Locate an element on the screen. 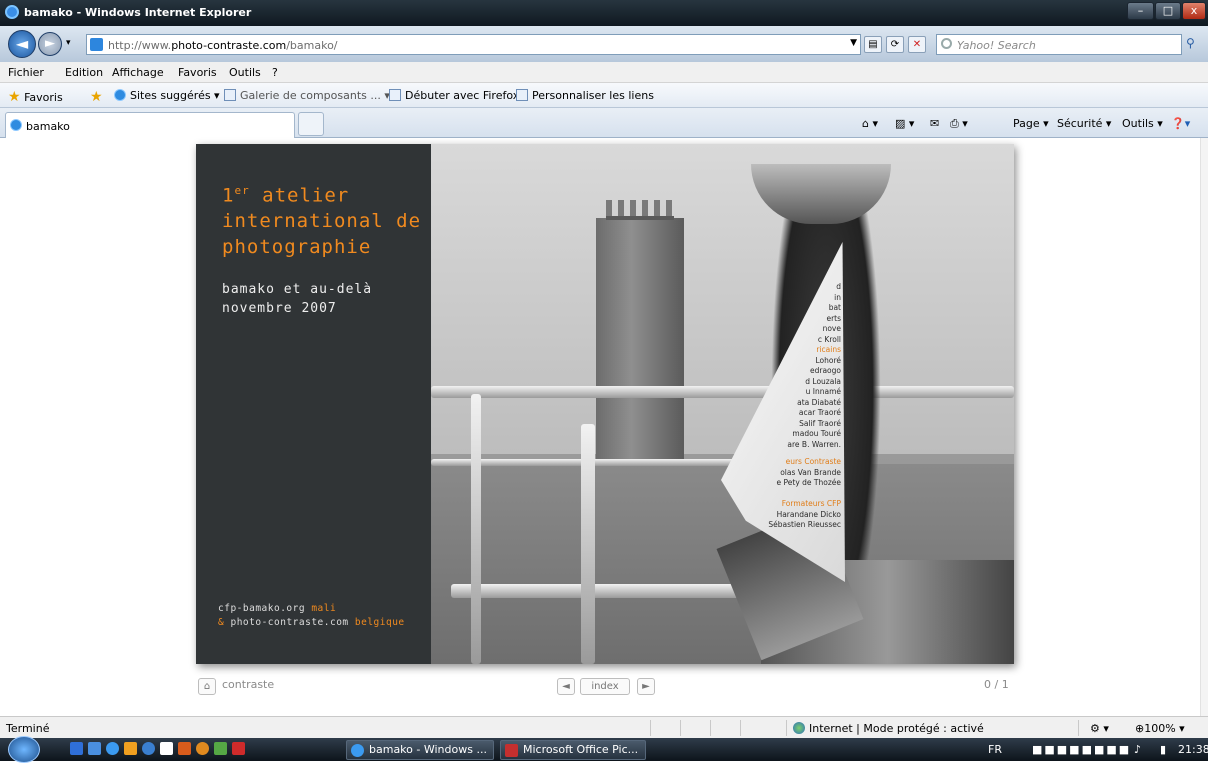  prev-page-button: ◄ is located at coordinates (566, 686).